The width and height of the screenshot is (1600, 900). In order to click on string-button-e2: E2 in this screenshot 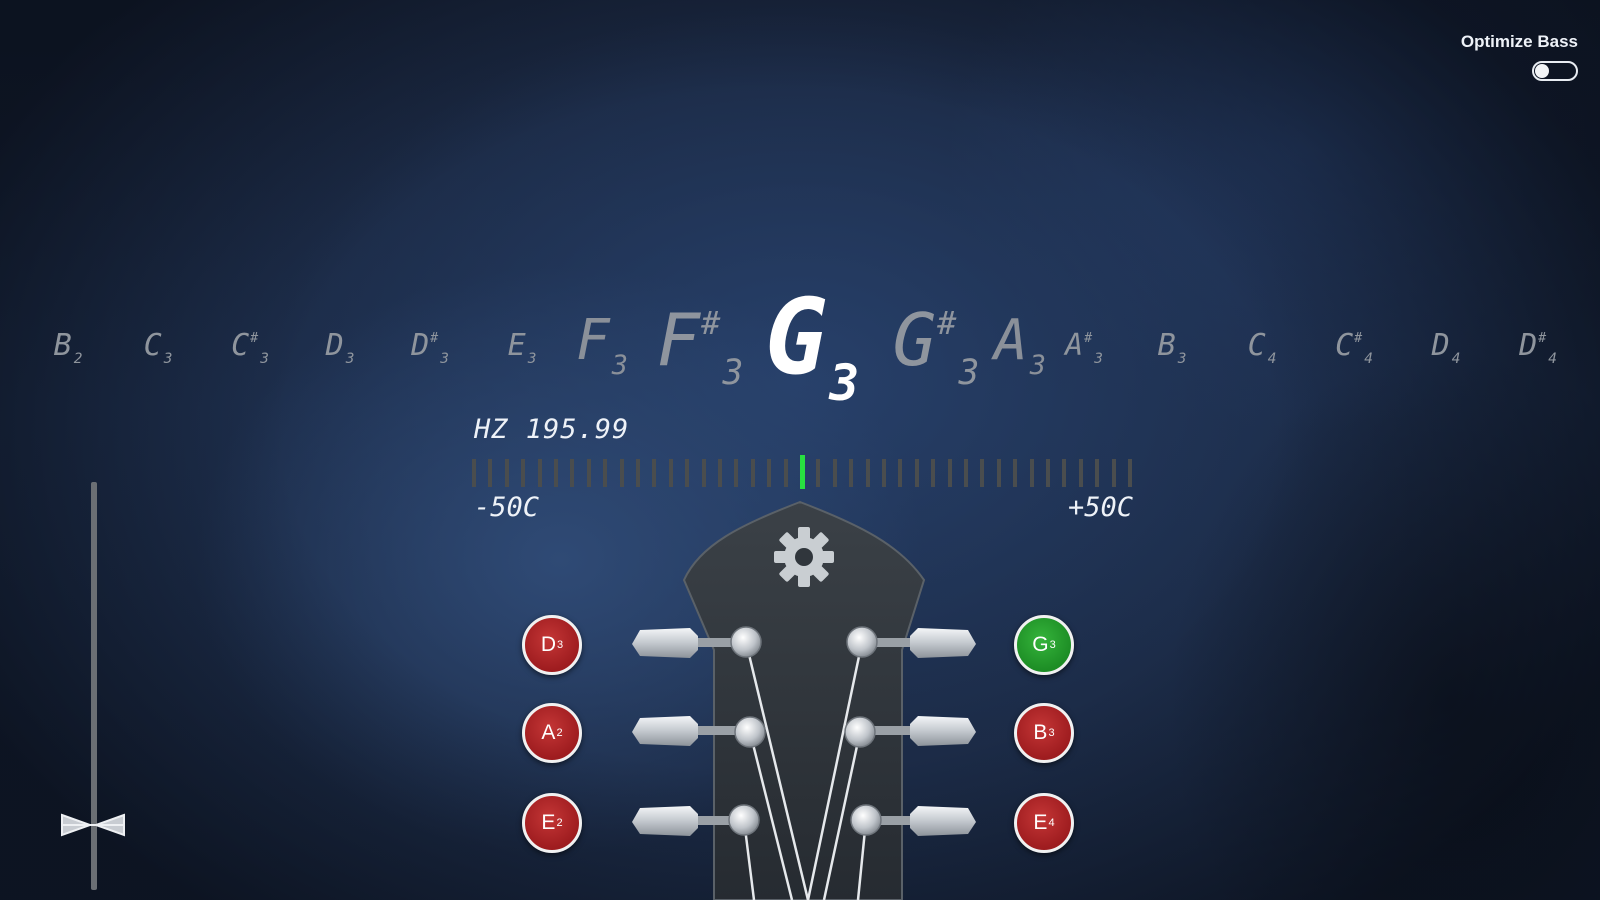, I will do `click(552, 823)`.